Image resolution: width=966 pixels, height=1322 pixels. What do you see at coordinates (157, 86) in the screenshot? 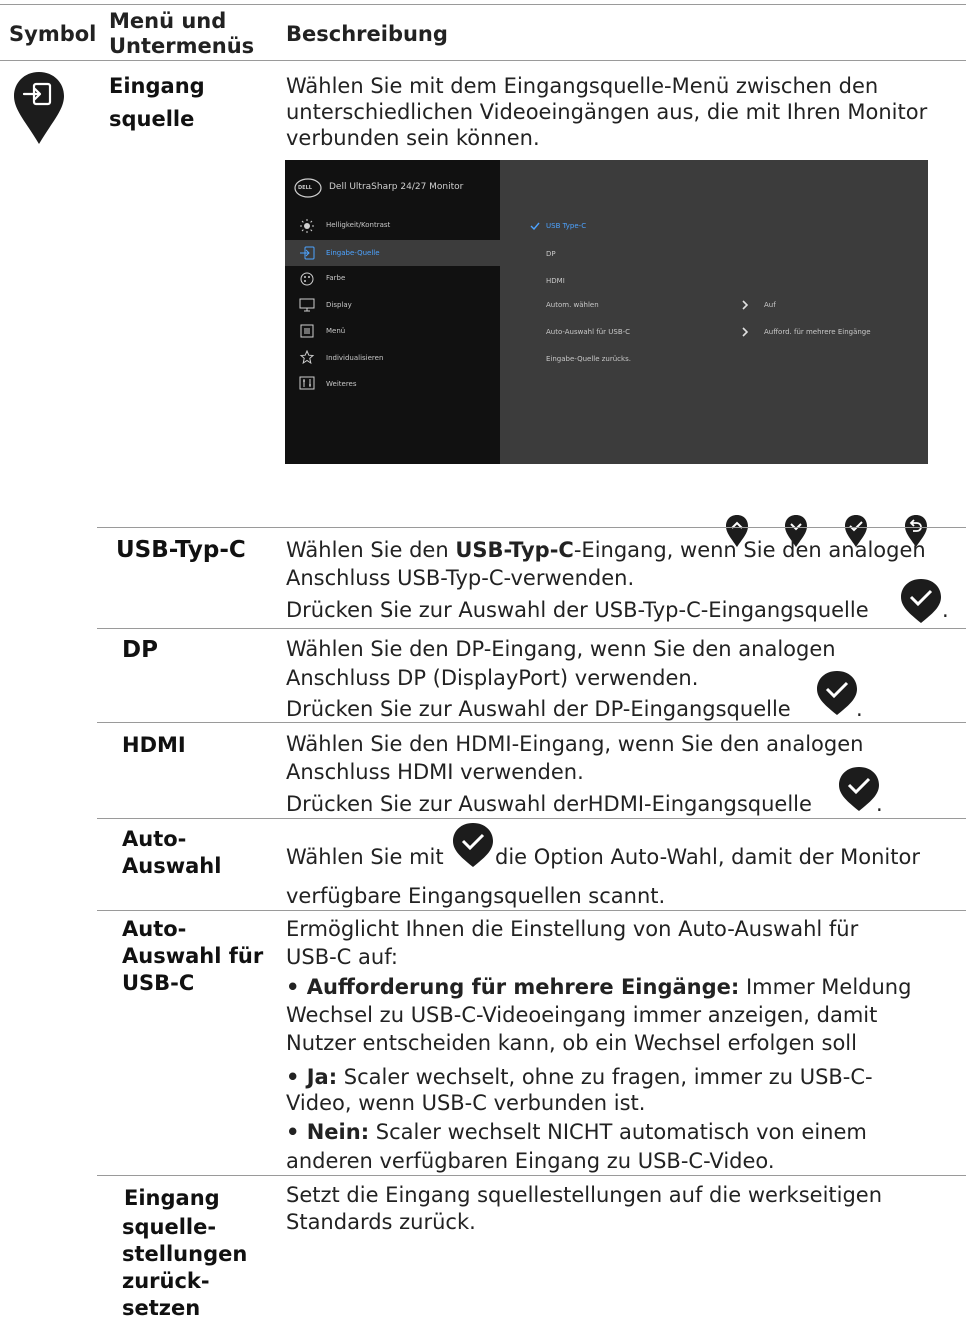
I see `input-source-label-line1: Eingang` at bounding box center [157, 86].